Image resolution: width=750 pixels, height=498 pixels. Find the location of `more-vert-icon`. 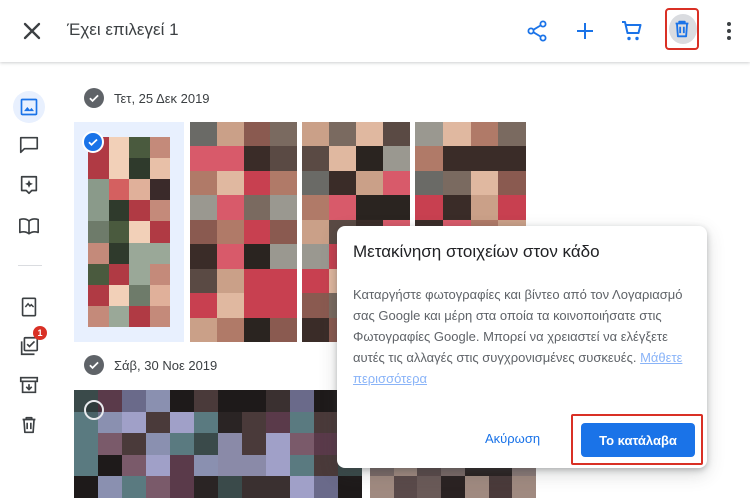

more-vert-icon is located at coordinates (729, 31).